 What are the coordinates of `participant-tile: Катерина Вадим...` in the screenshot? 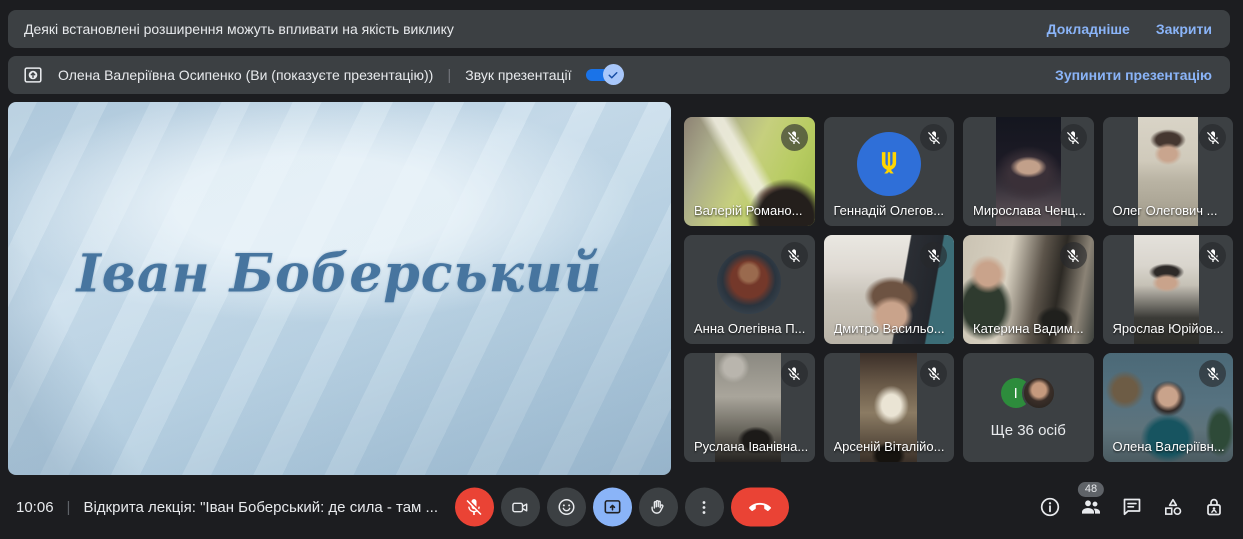 It's located at (1028, 289).